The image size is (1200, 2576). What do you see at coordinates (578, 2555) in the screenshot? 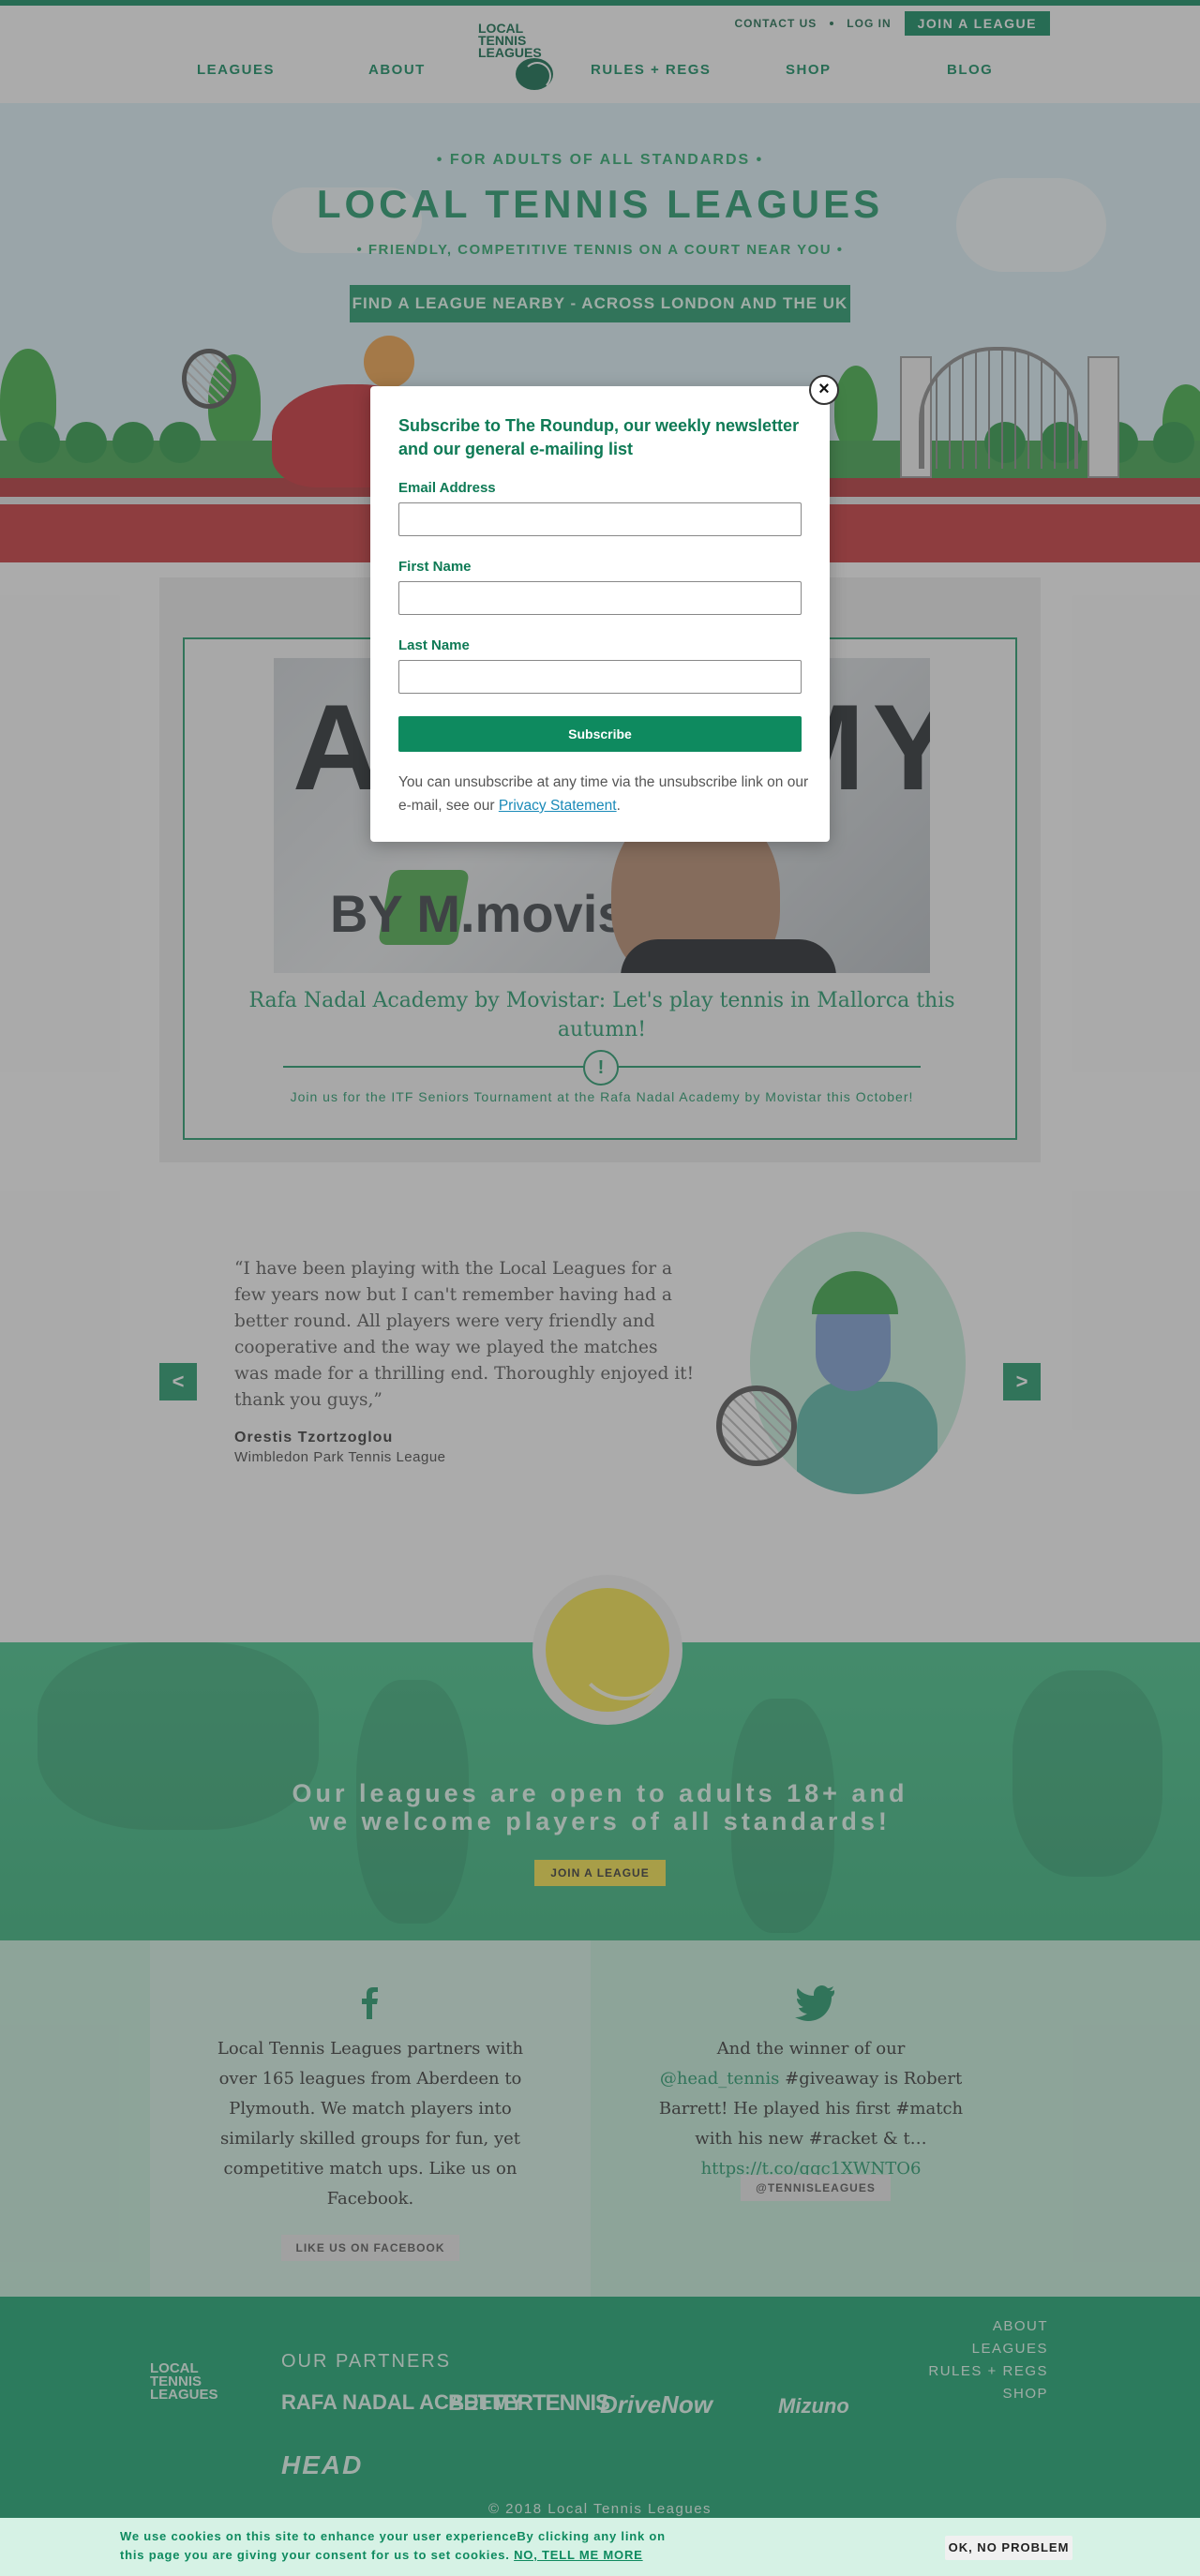
I see `cookie-more-link: NO, TELL ME MORE` at bounding box center [578, 2555].